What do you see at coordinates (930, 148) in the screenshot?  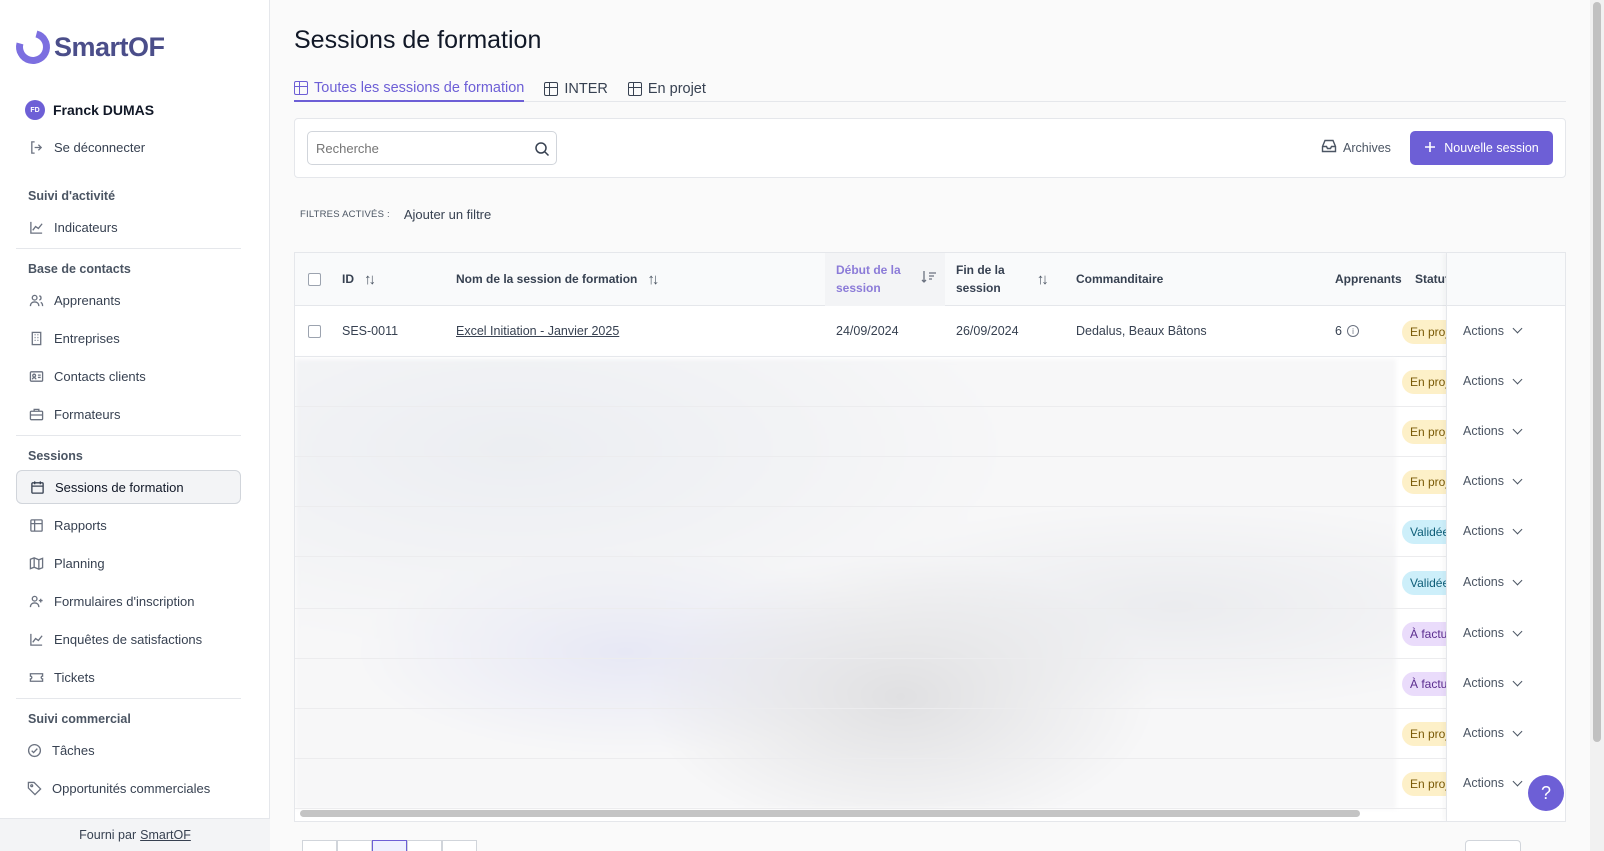 I see `toolbar: Archives Nouvelle session` at bounding box center [930, 148].